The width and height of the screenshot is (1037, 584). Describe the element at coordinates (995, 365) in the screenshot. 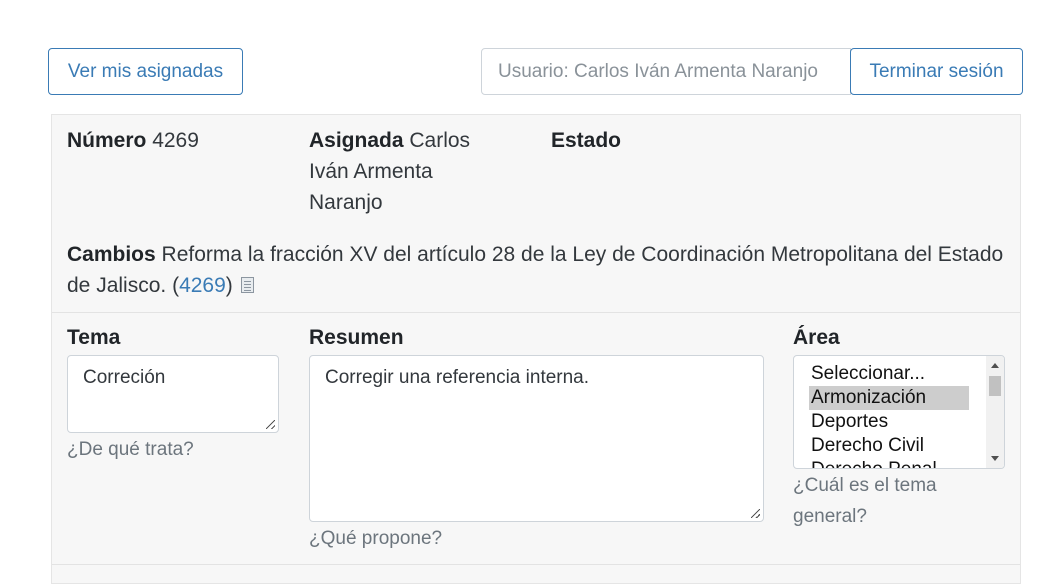

I see `scroll-up-arrow-icon` at that location.